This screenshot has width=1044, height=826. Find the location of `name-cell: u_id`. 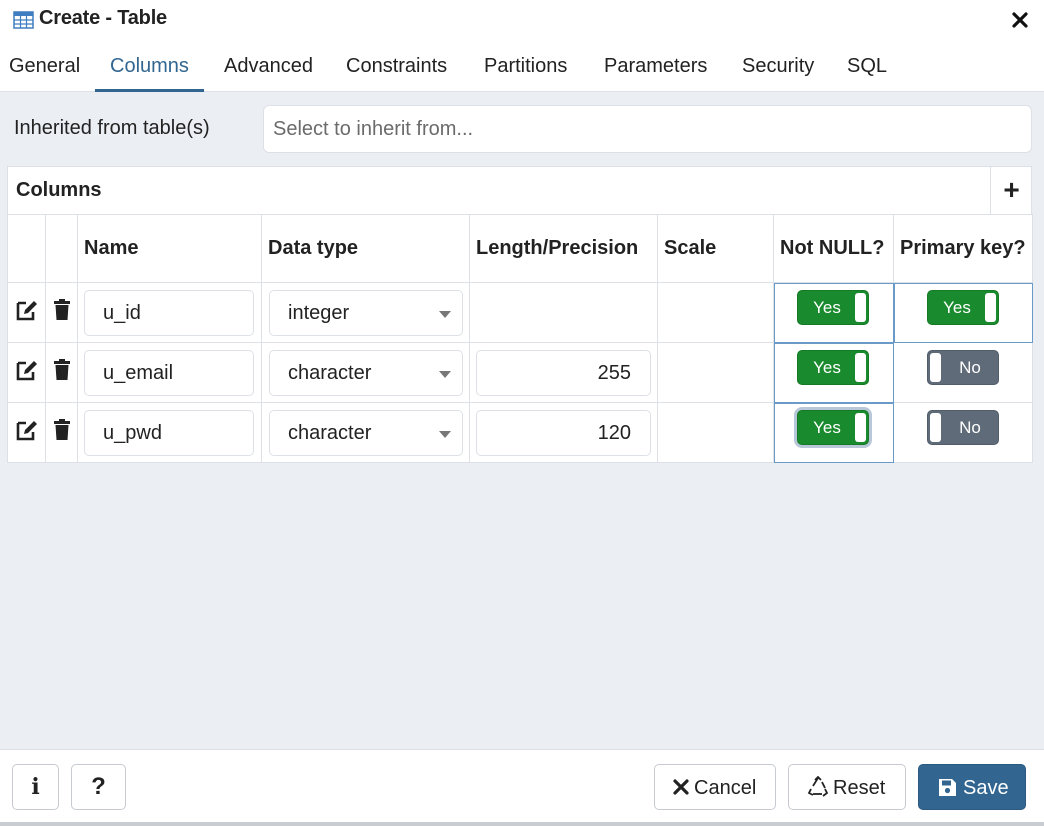

name-cell: u_id is located at coordinates (169, 312).